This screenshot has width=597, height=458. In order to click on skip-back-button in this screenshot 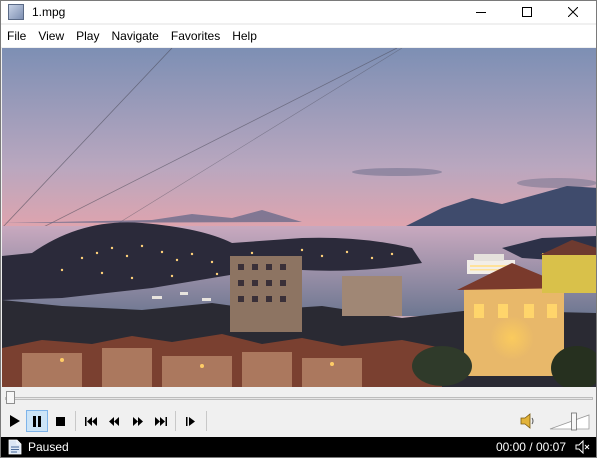, I will do `click(91, 421)`.